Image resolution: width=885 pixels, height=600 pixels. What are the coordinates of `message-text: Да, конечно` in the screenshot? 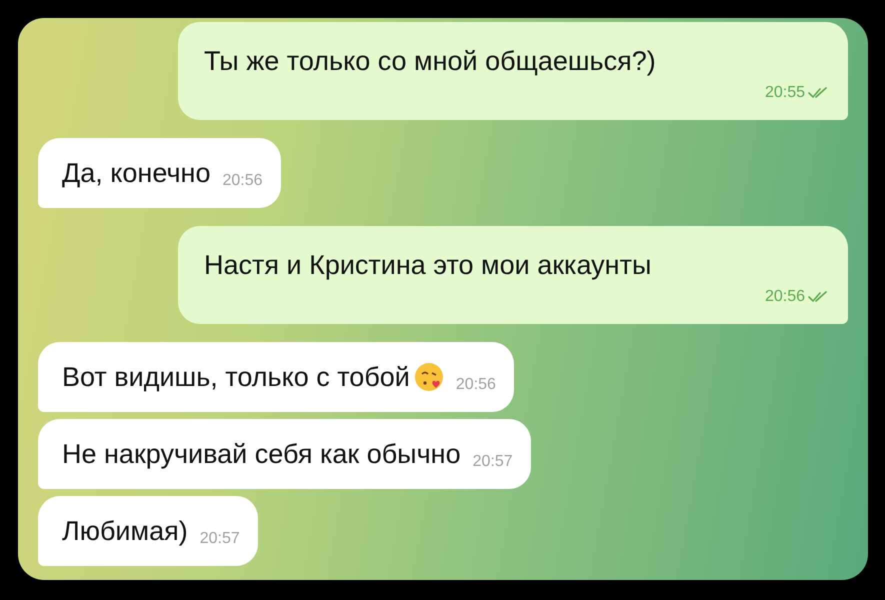 It's located at (136, 173).